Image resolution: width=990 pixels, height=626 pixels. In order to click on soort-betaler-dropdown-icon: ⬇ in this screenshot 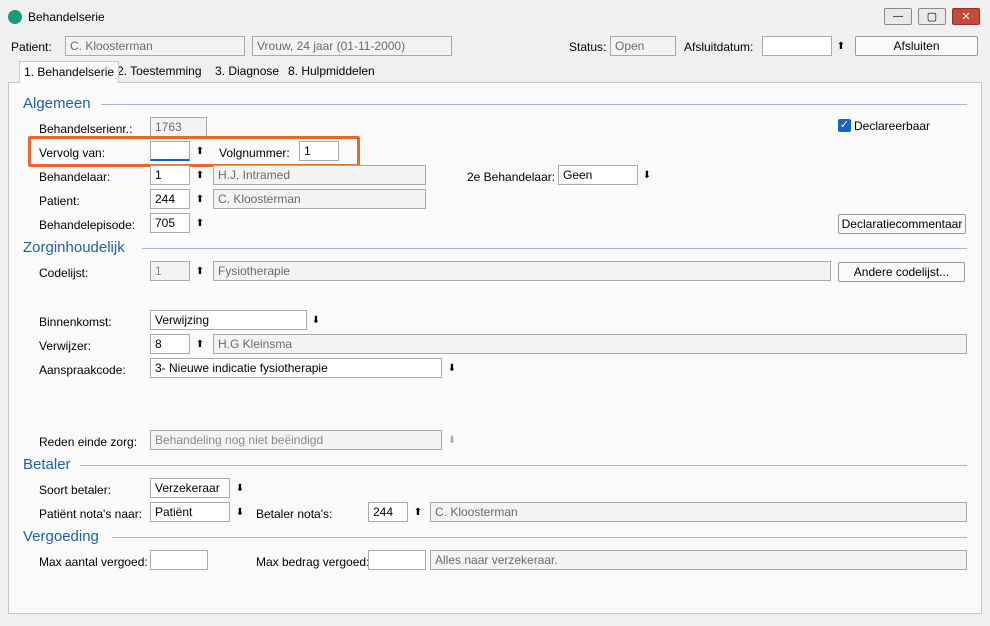, I will do `click(240, 488)`.